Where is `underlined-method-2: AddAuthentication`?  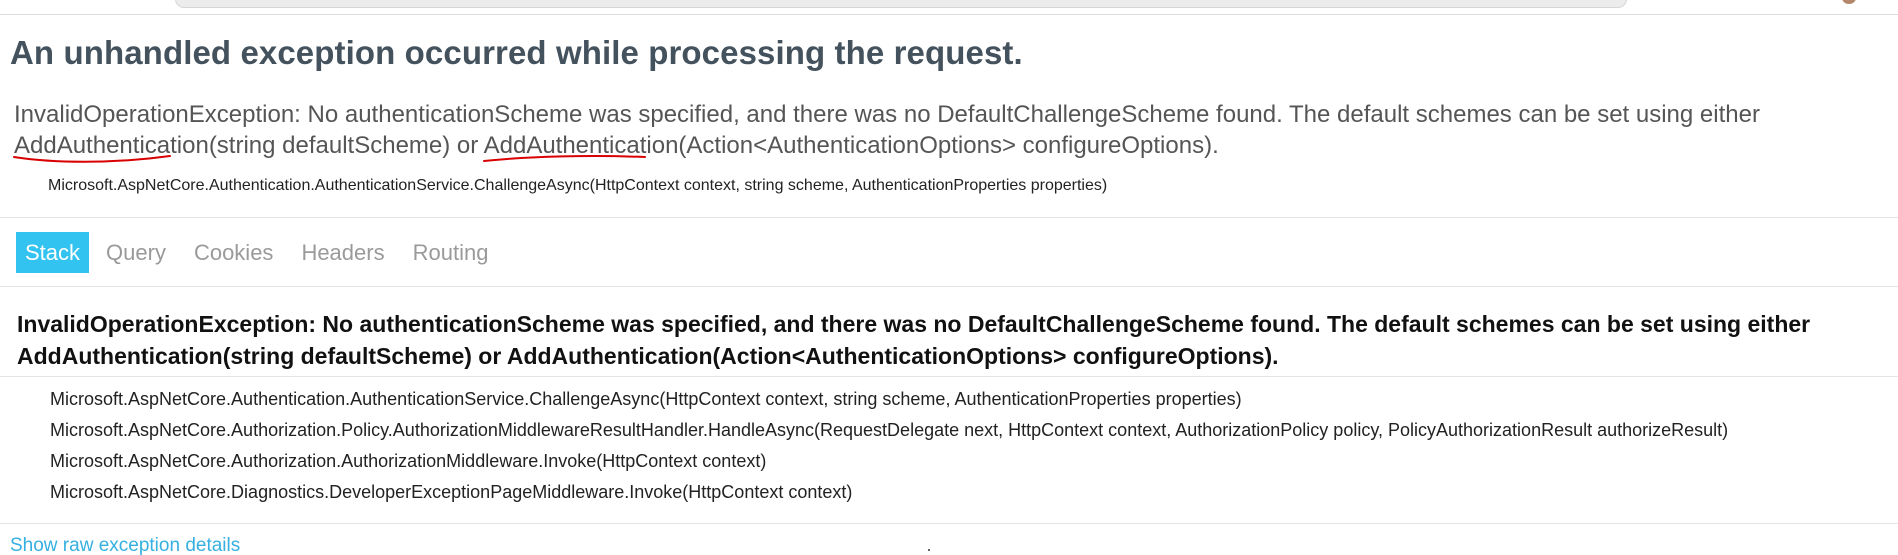 underlined-method-2: AddAuthentication is located at coordinates (580, 147).